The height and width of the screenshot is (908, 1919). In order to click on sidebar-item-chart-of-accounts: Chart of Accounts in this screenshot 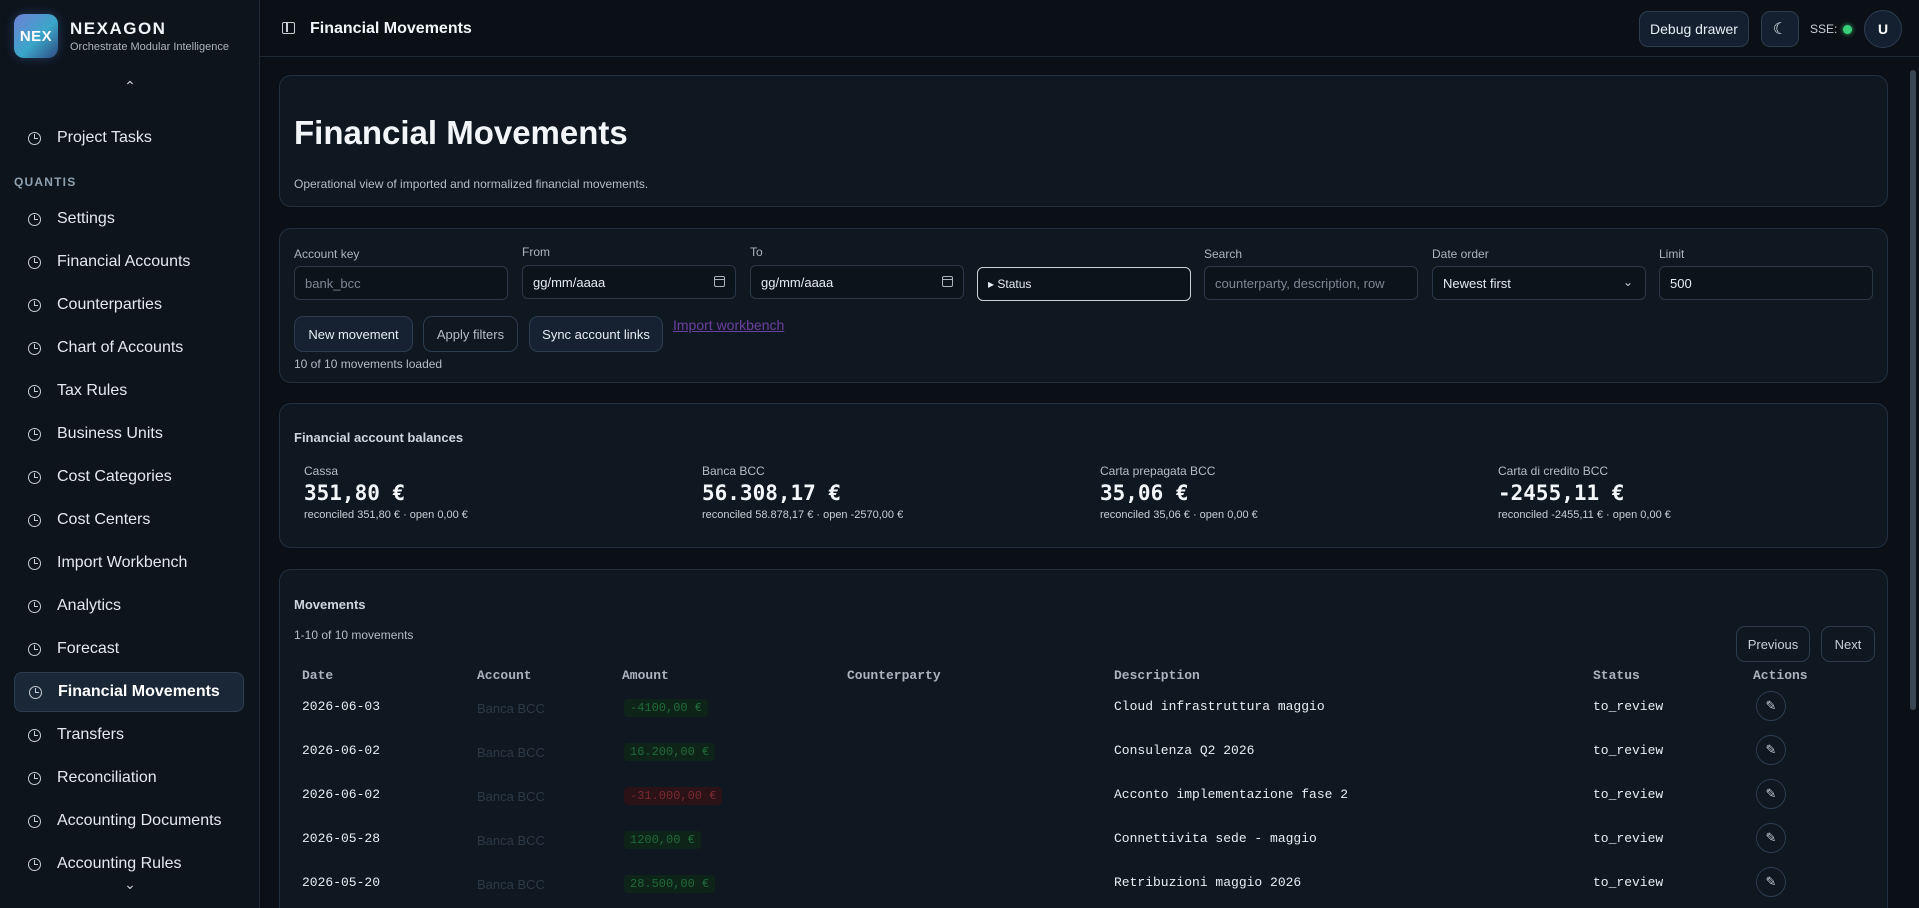, I will do `click(129, 348)`.